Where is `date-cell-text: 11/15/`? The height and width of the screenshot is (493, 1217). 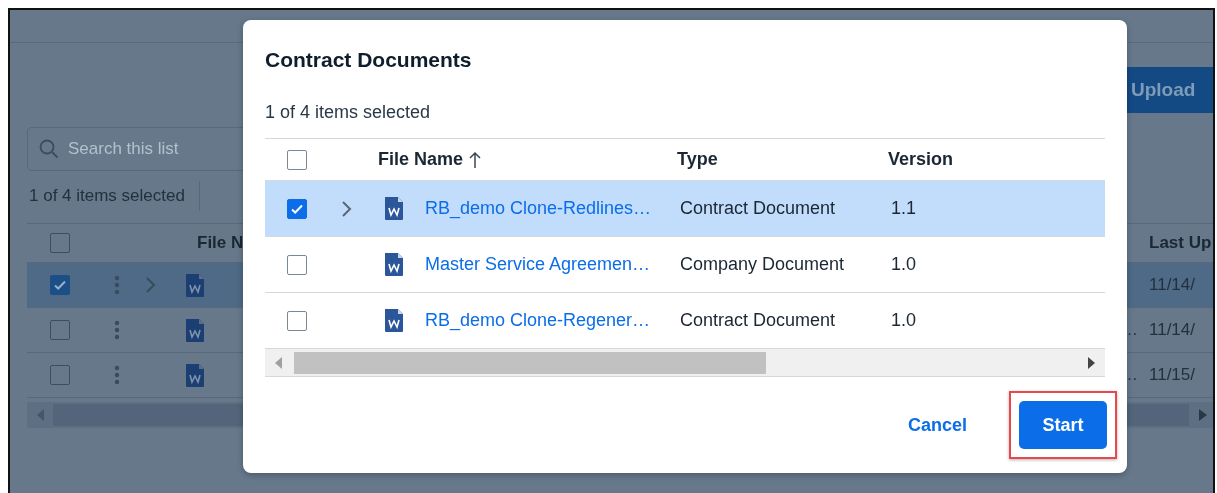
date-cell-text: 11/15/ is located at coordinates (1172, 375).